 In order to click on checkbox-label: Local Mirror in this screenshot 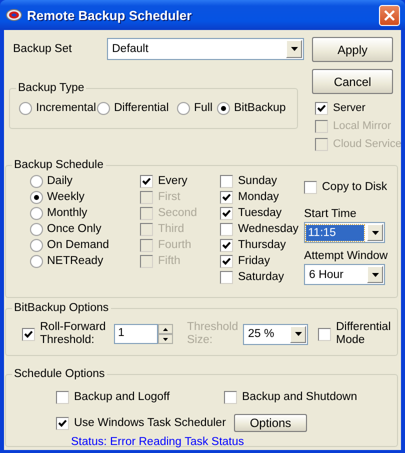, I will do `click(362, 126)`.